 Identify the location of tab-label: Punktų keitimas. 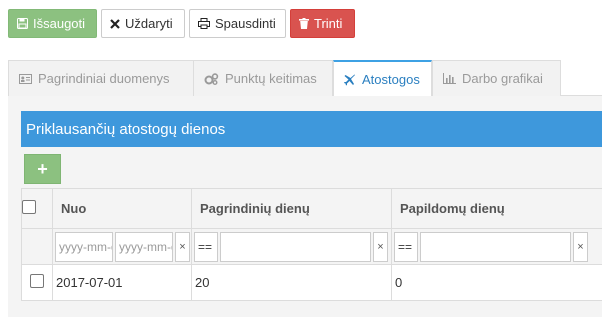
(271, 78).